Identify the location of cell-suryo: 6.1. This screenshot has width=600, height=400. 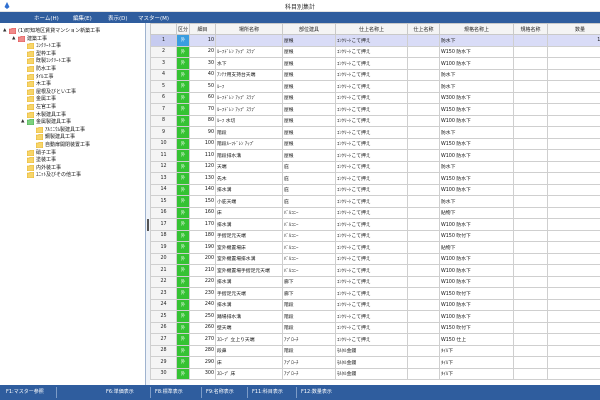
(573, 316).